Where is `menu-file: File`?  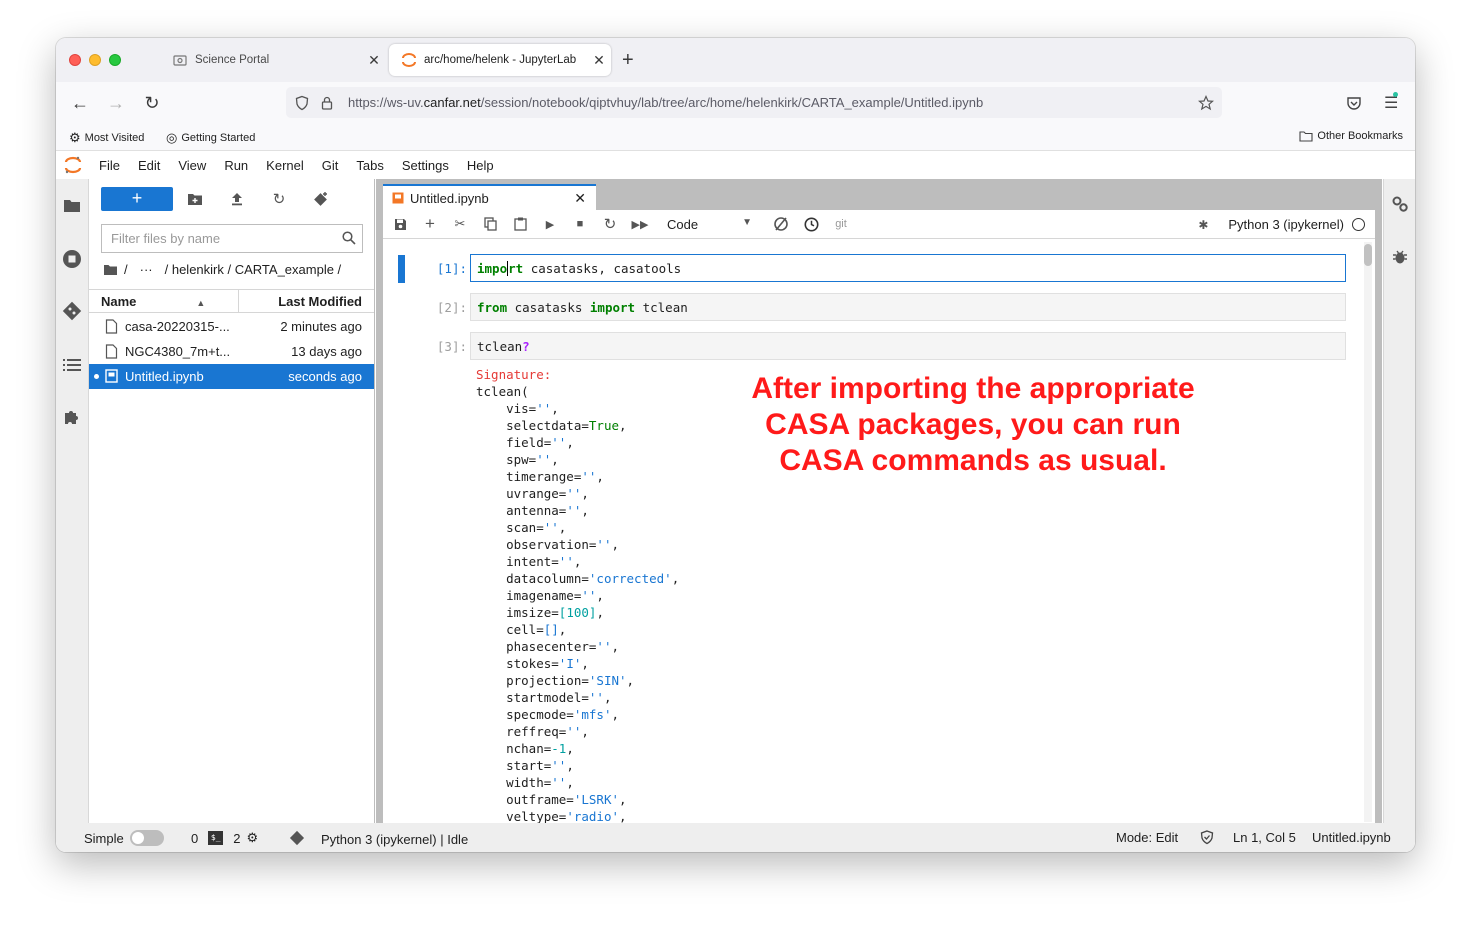 menu-file: File is located at coordinates (109, 165).